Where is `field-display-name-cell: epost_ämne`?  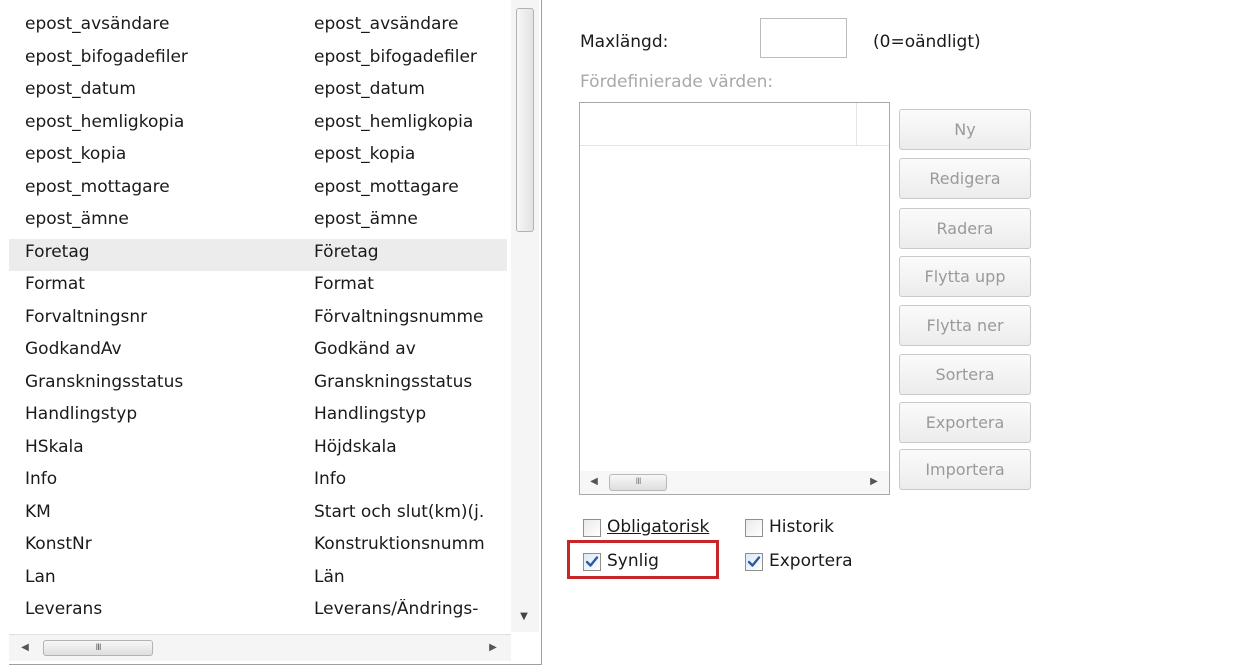 field-display-name-cell: epost_ämne is located at coordinates (366, 219).